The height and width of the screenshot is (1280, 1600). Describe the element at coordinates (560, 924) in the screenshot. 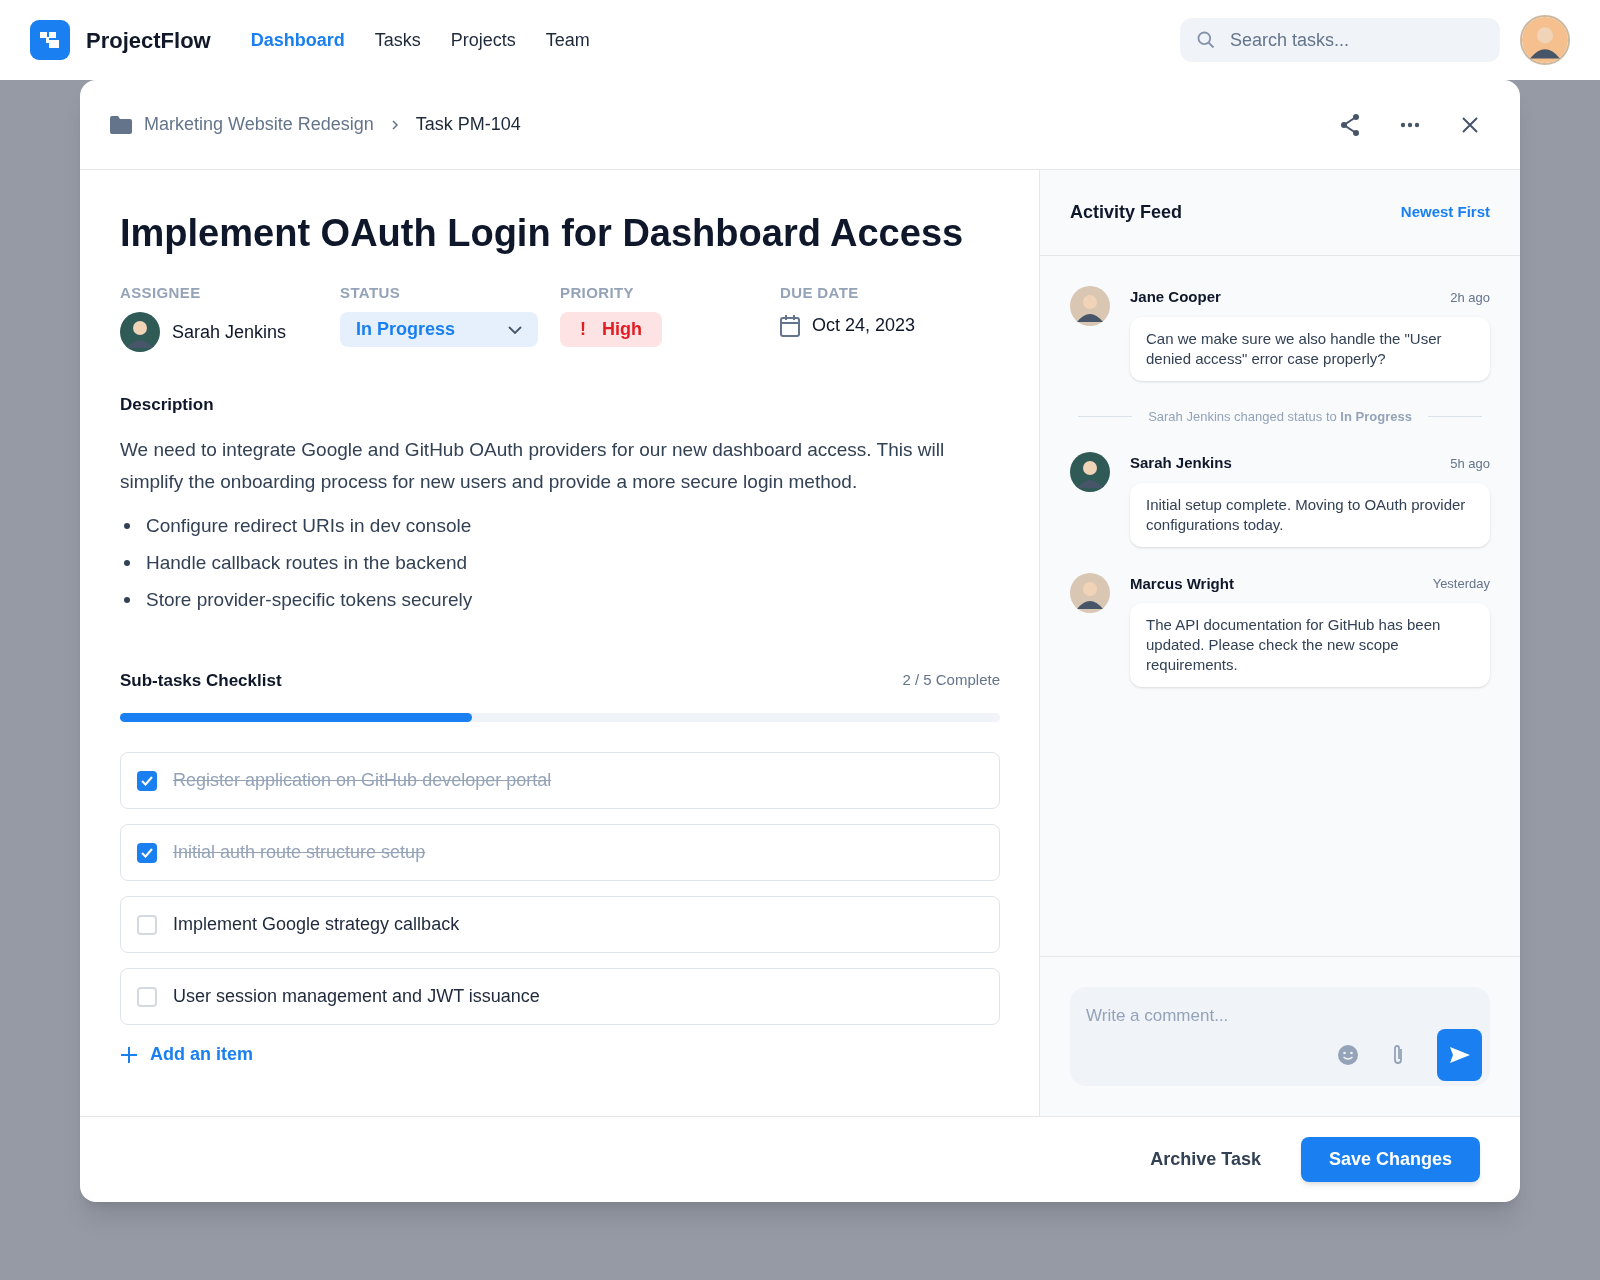

I see `checklist-item: Implement Google strategy callback` at that location.